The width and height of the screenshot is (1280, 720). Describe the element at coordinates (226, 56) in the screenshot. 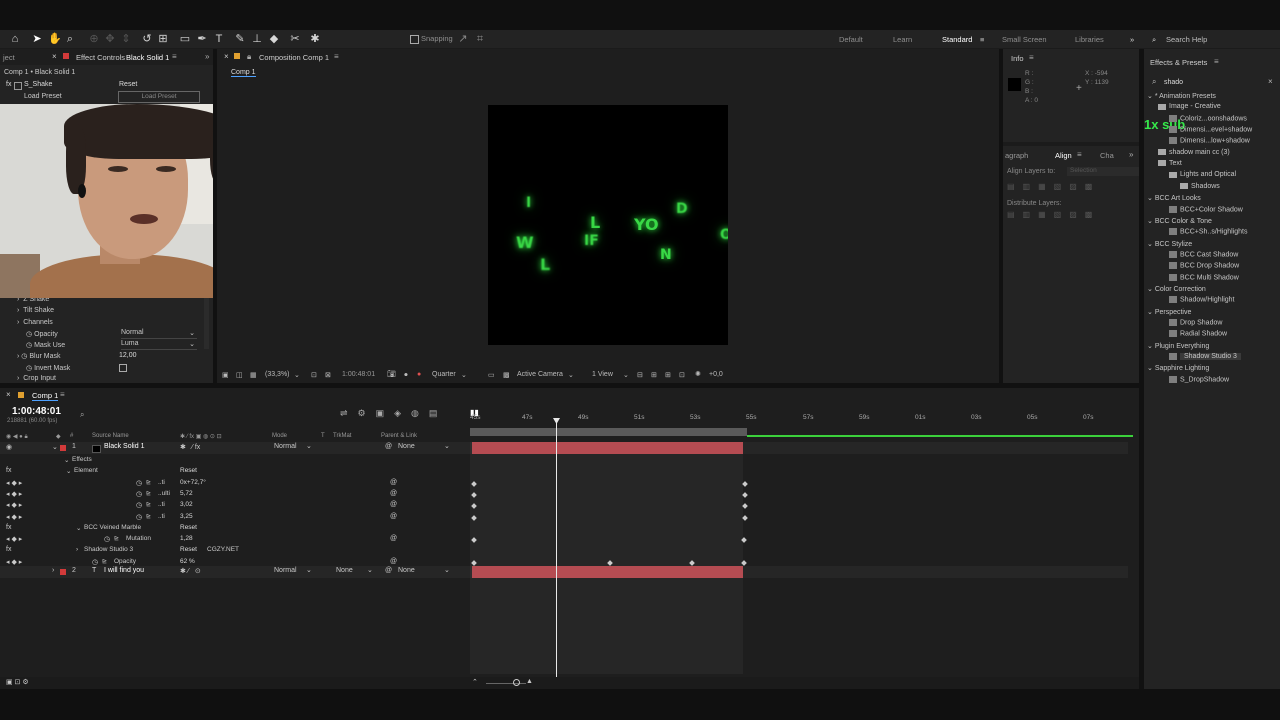

I see `close-icon: ×` at that location.